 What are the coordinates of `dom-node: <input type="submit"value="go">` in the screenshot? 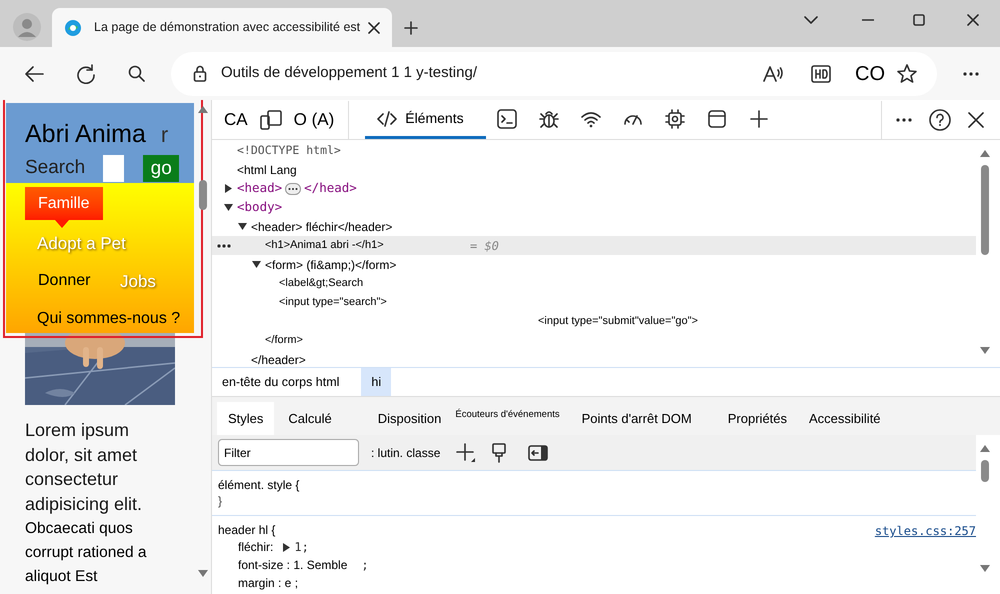 It's located at (618, 321).